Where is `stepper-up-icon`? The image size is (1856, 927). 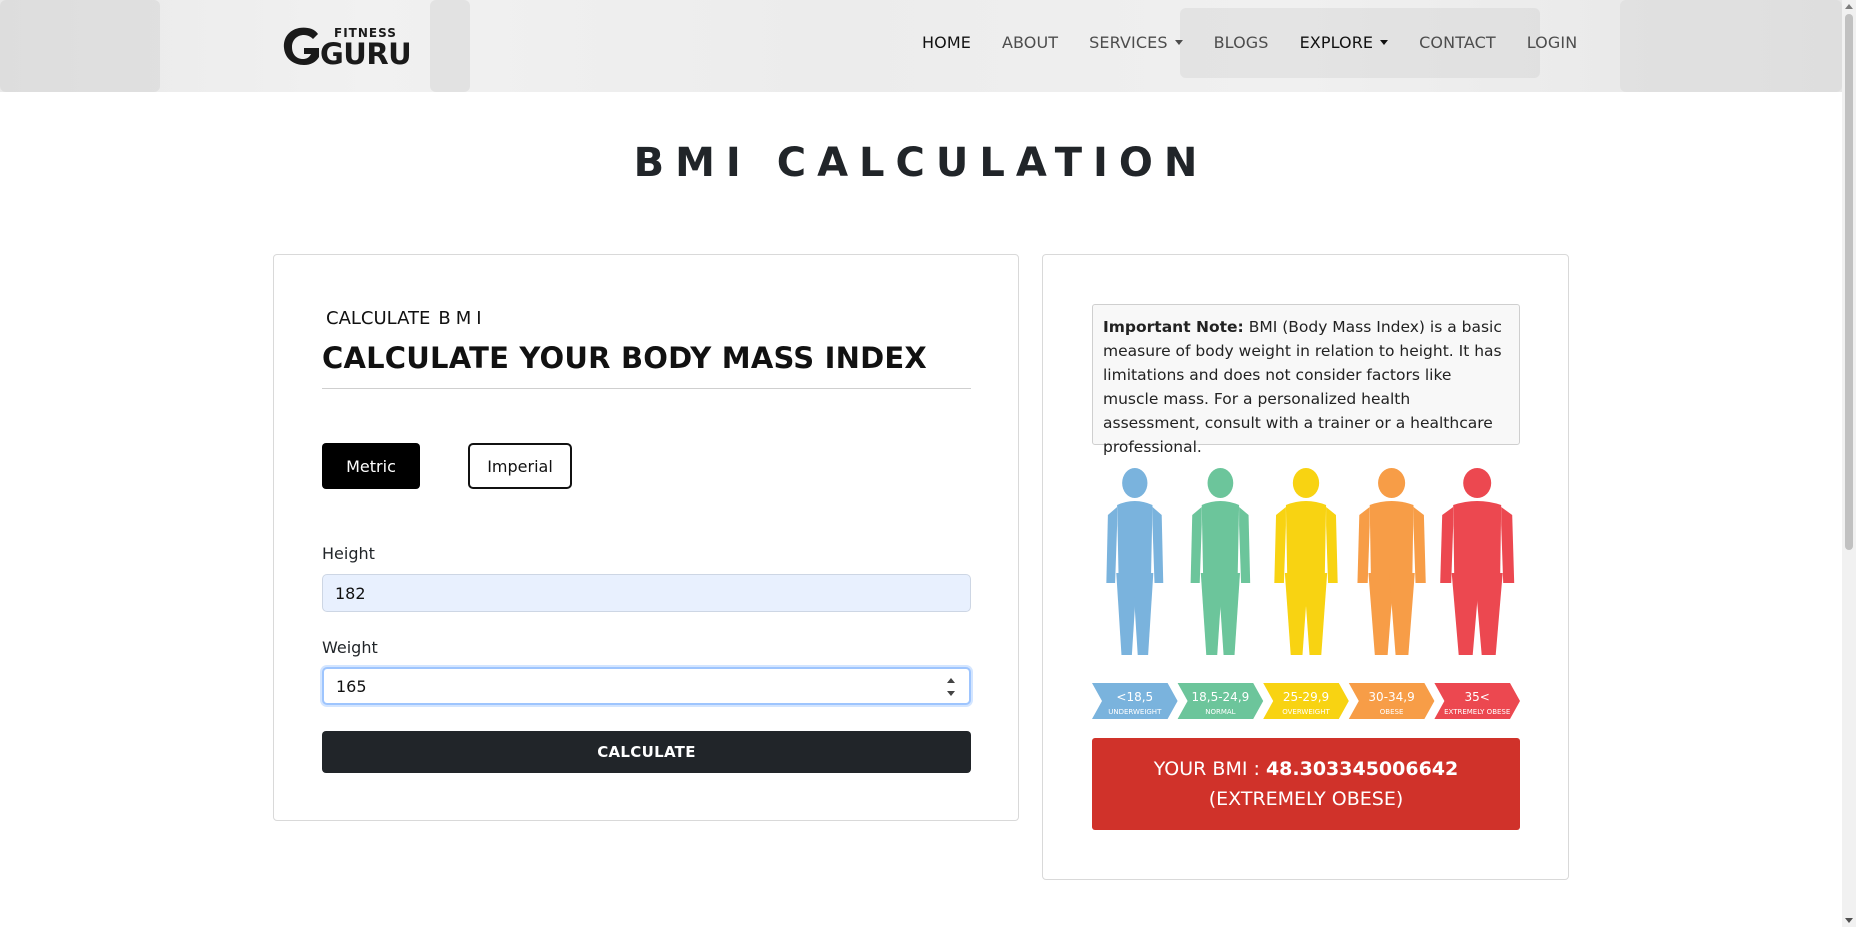
stepper-up-icon is located at coordinates (951, 680).